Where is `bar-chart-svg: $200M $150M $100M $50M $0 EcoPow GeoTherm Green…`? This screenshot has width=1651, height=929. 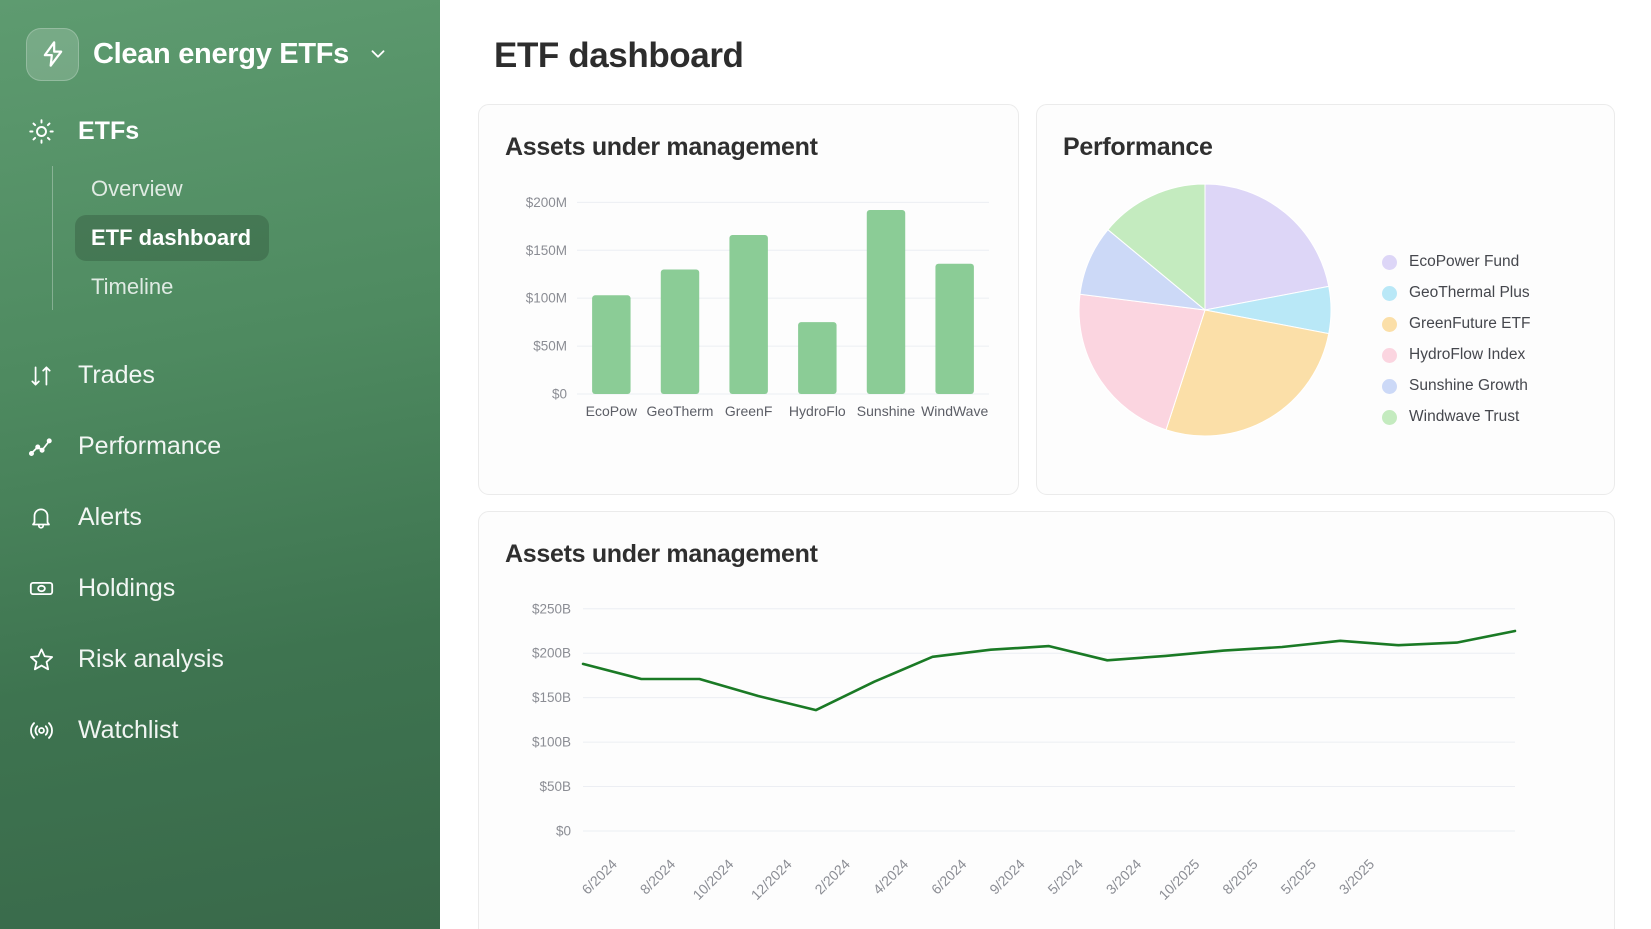
bar-chart-svg: $200M $150M $100M $50M $0 EcoPow GeoTherm Green… is located at coordinates (757, 307).